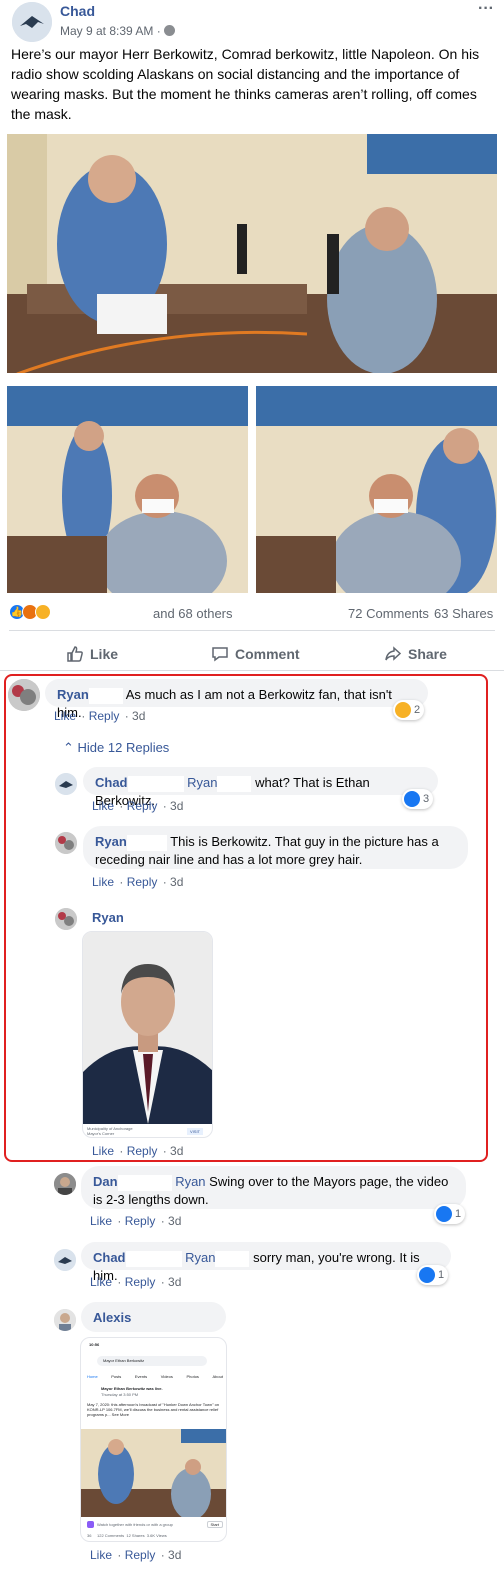  What do you see at coordinates (426, 799) in the screenshot?
I see `reaction-count: 3` at bounding box center [426, 799].